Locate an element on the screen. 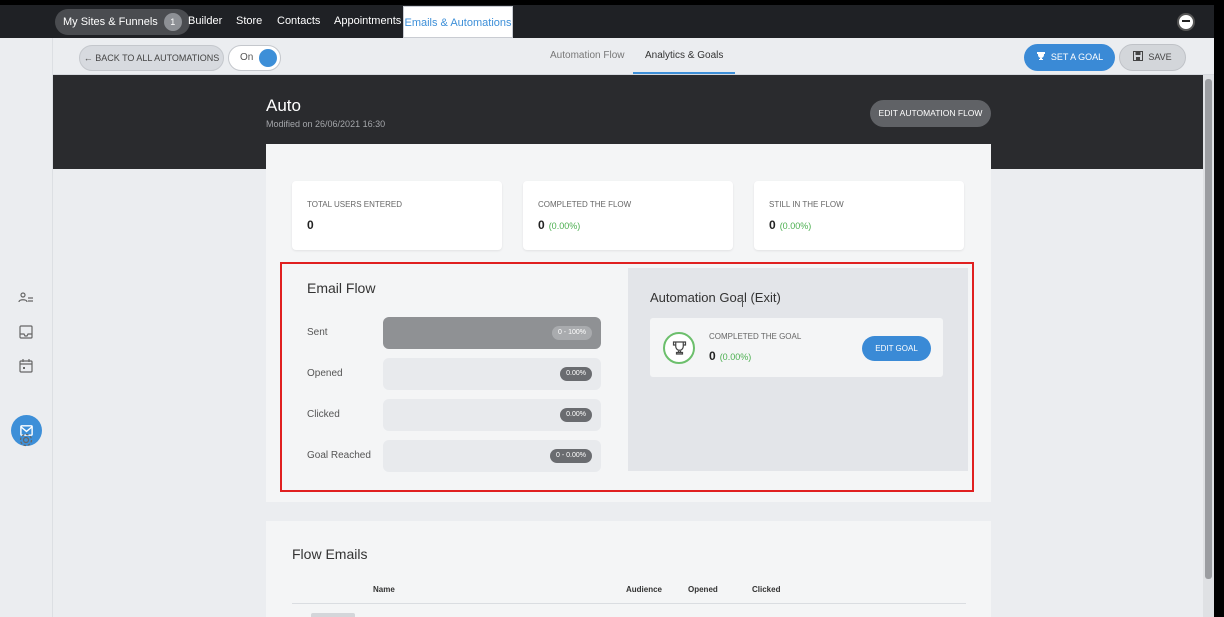 The height and width of the screenshot is (617, 1224). automation-on-toggle: On is located at coordinates (254, 58).